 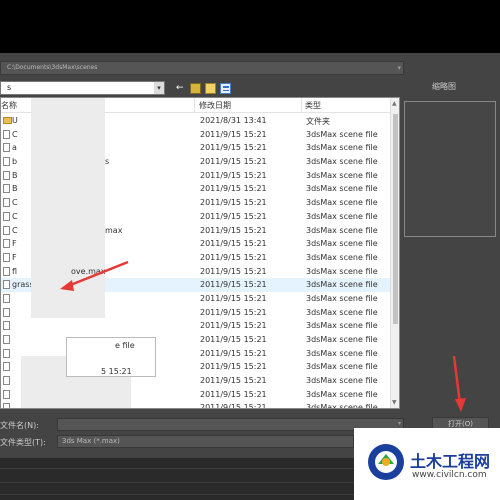 I want to click on watermark-title: 土木工程网, so click(x=450, y=461).